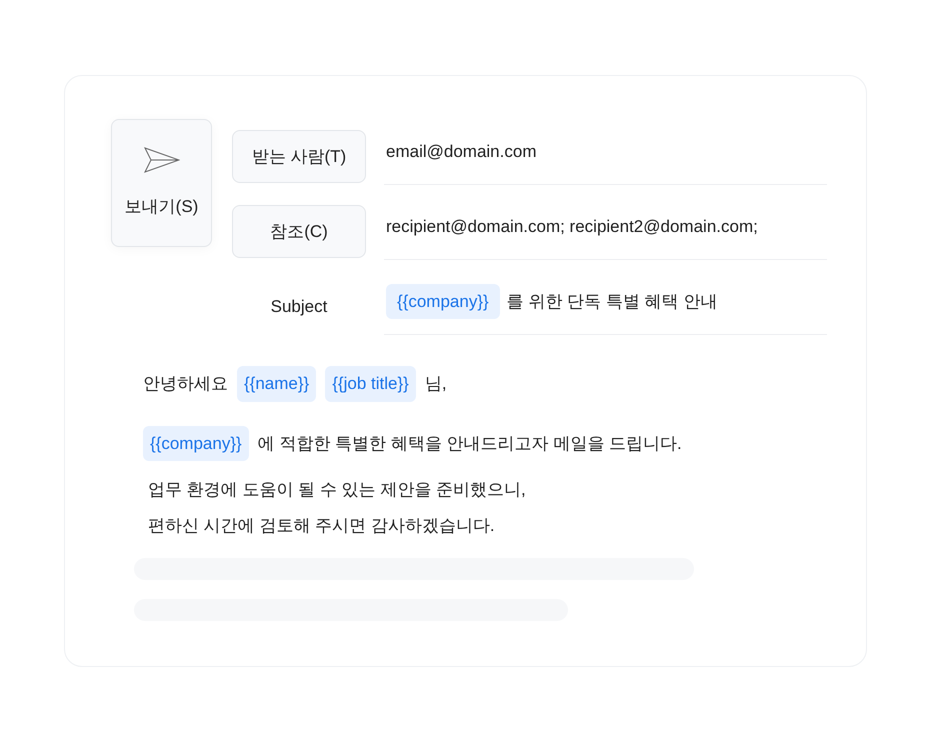 The width and height of the screenshot is (931, 750). Describe the element at coordinates (299, 156) in the screenshot. I see `field-button: 받는 사람(T)` at that location.